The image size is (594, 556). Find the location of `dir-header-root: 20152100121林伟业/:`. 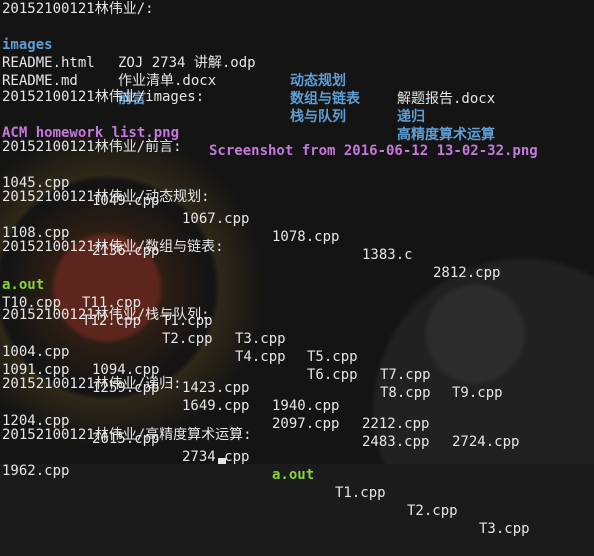

dir-header-root: 20152100121林伟业/: is located at coordinates (78, 9).